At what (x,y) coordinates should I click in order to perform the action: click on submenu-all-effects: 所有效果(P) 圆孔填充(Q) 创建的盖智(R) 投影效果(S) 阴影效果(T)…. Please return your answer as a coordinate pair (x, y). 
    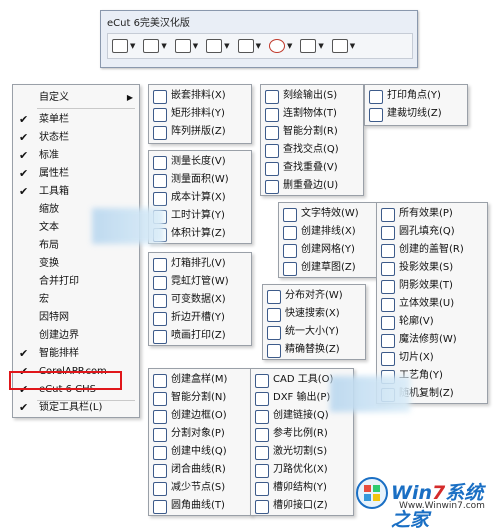
    Looking at the image, I should click on (432, 303).